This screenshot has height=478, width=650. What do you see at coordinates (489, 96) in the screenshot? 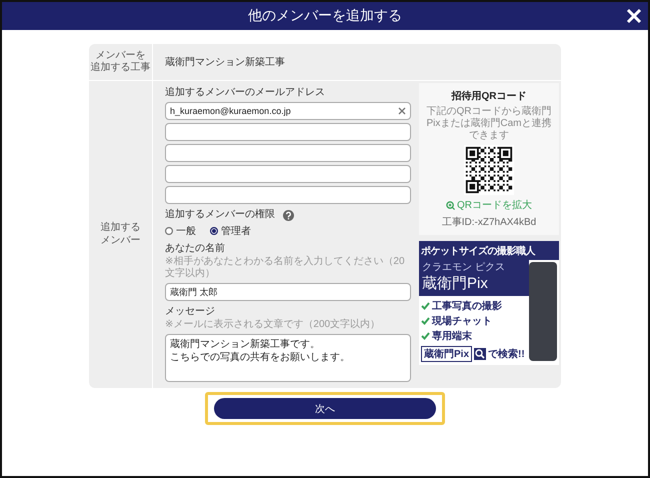
I see `qr-title: 招待用QRコード` at bounding box center [489, 96].